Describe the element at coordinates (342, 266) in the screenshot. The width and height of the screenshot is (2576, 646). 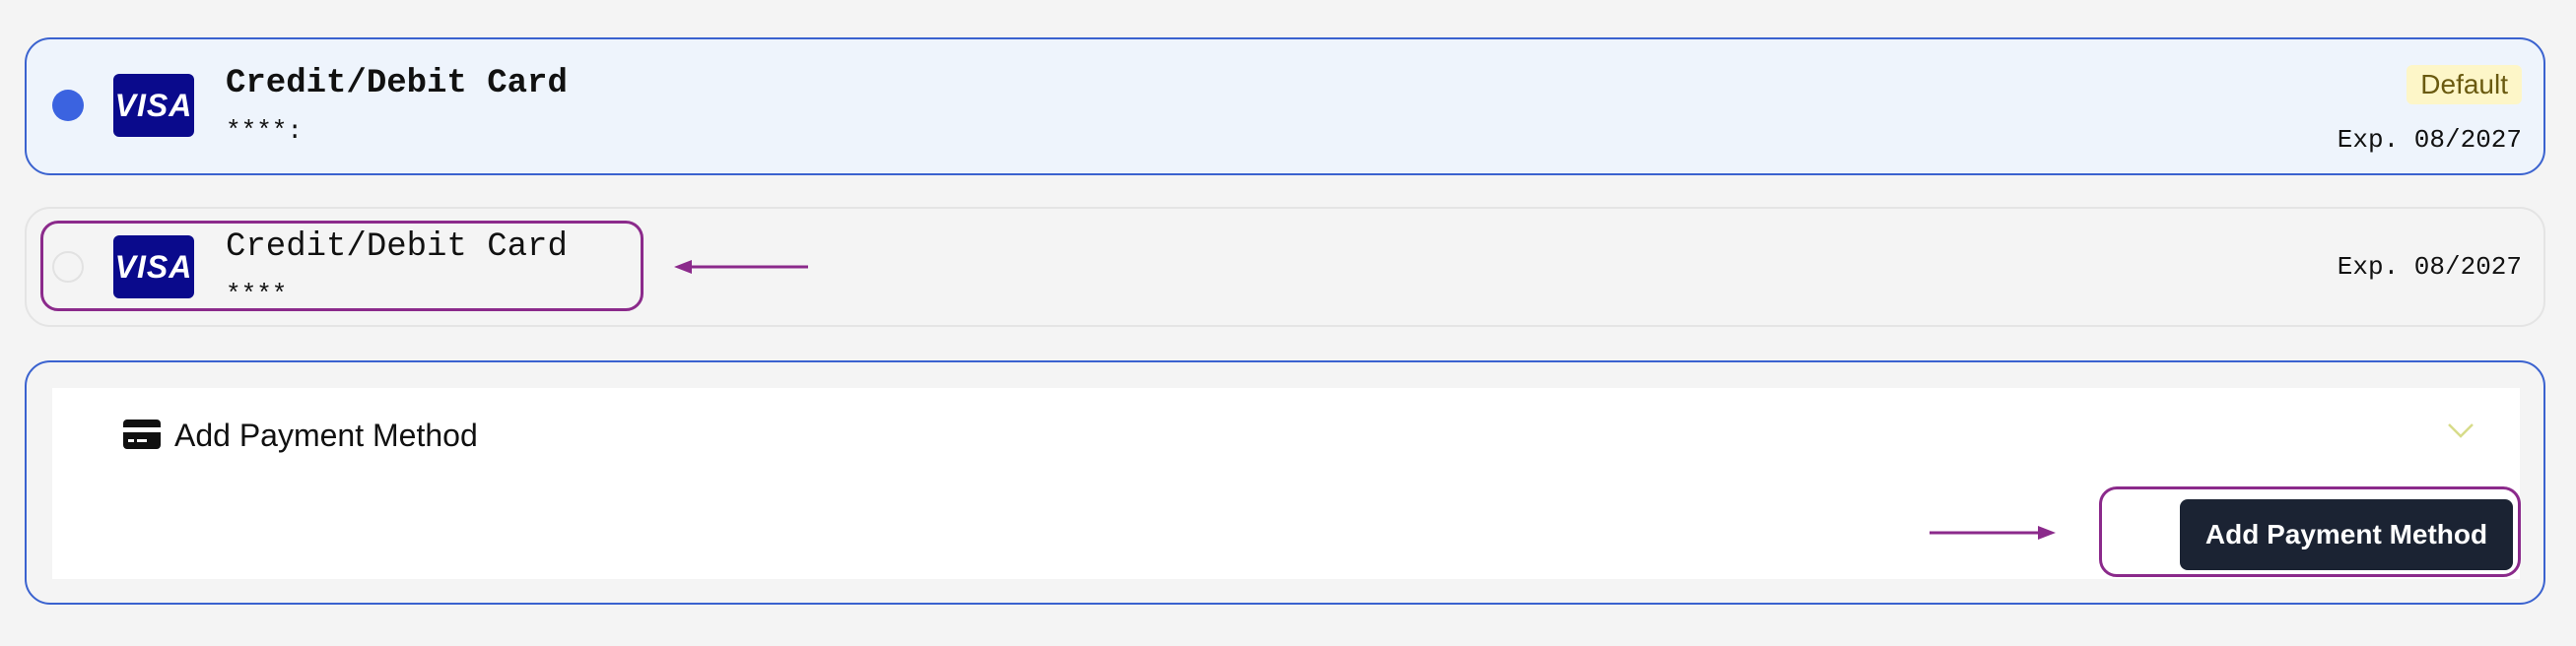
I see `annotation-highlight-card` at that location.